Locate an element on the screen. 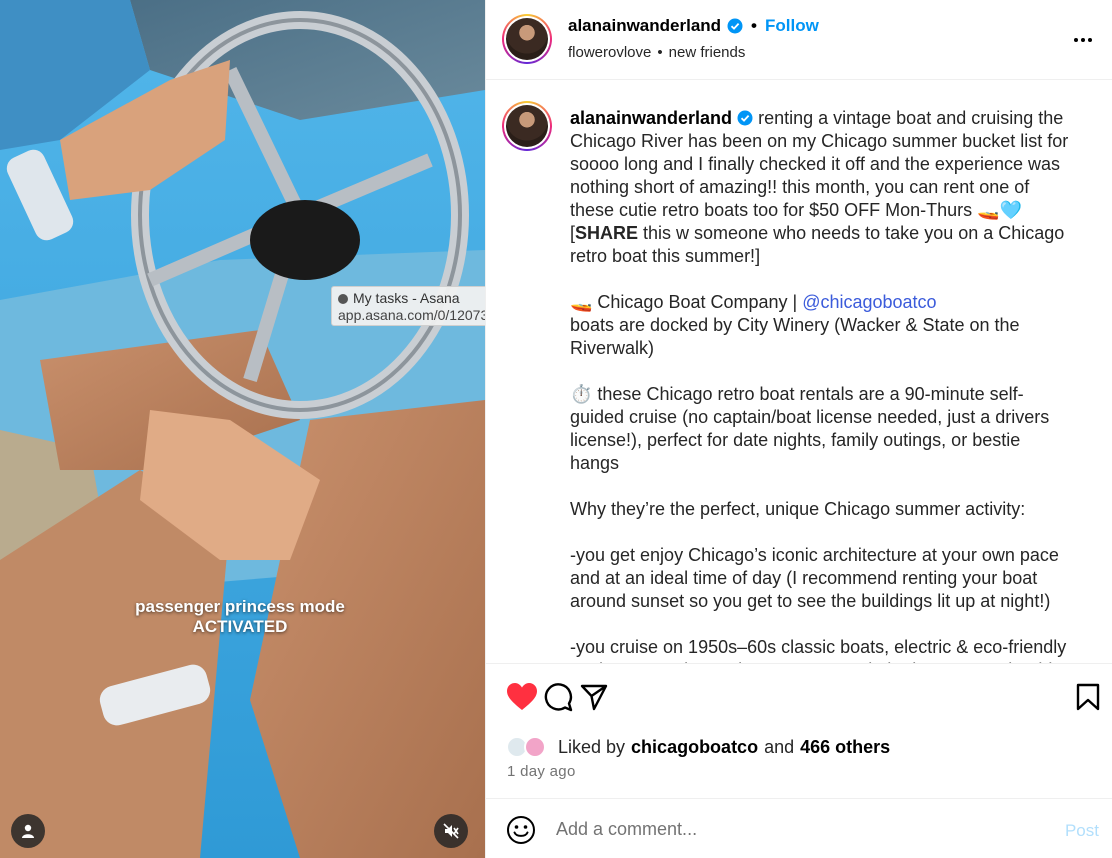 The height and width of the screenshot is (858, 1112). caption-company: 🚤 Chicago Boat Company | is located at coordinates (686, 302).